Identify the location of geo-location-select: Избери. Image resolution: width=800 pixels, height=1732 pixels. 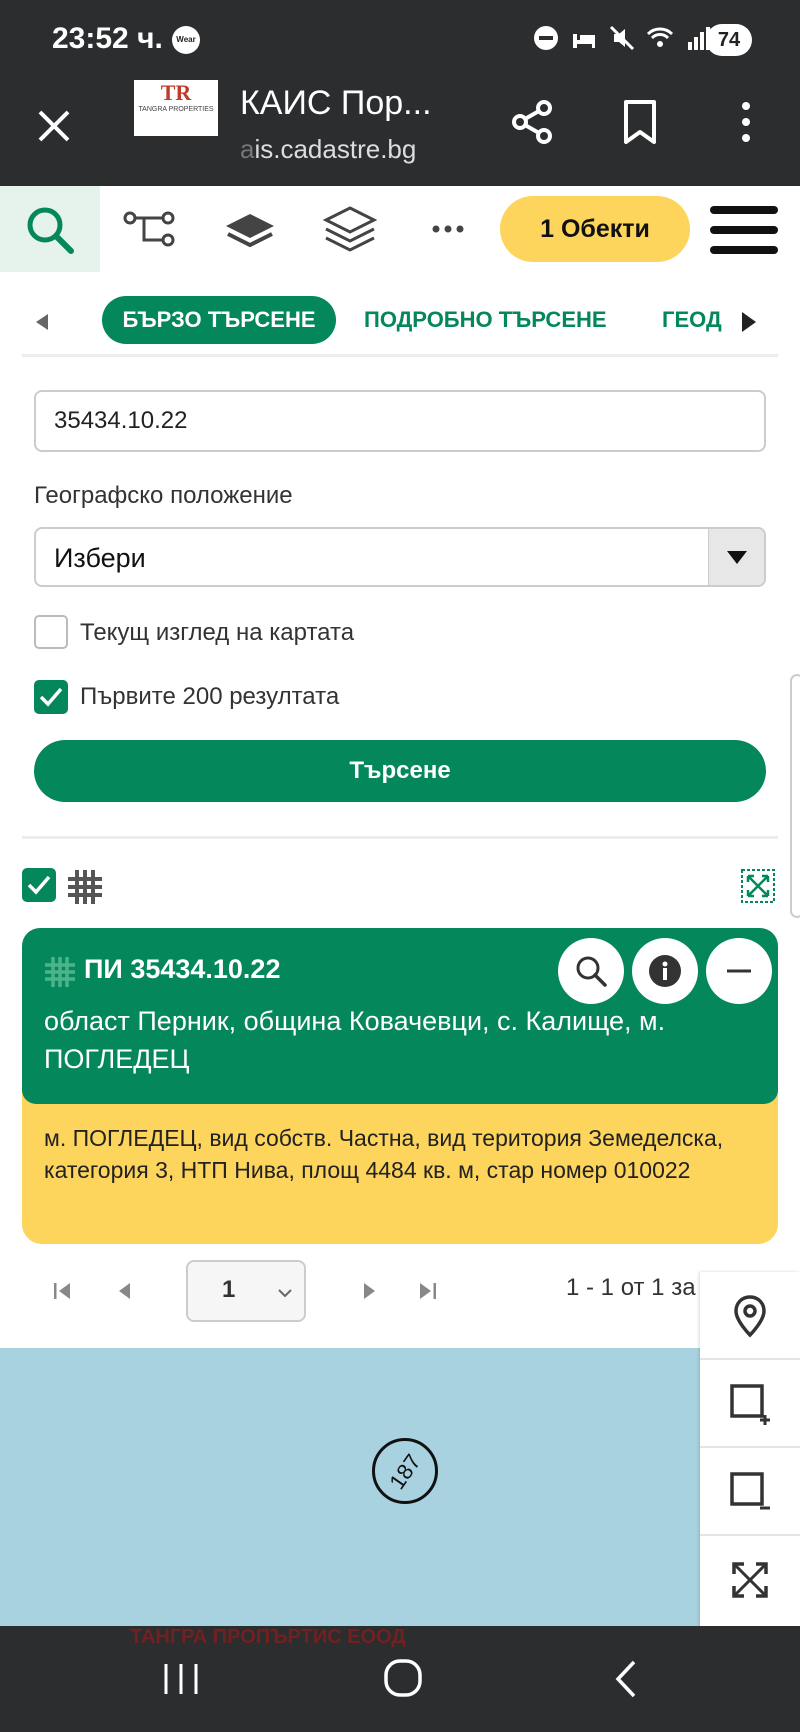
(400, 557).